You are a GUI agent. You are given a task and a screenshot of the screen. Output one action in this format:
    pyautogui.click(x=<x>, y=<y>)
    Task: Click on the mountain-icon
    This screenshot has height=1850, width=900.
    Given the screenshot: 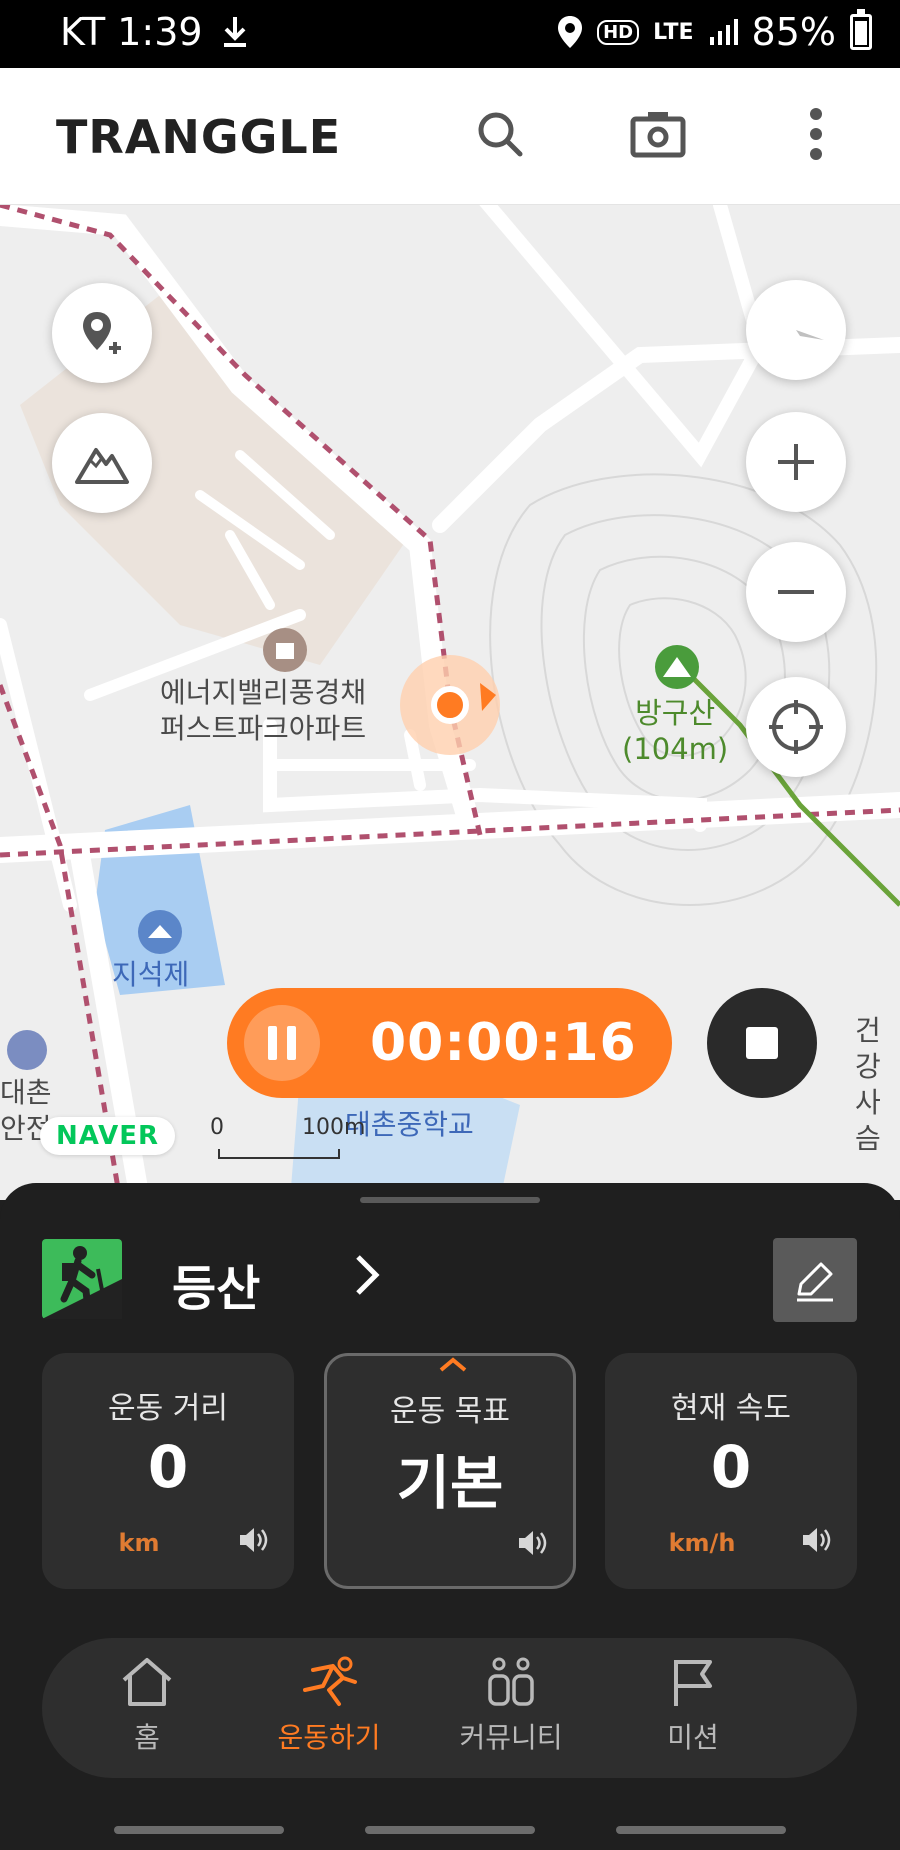 What is the action you would take?
    pyautogui.click(x=102, y=466)
    